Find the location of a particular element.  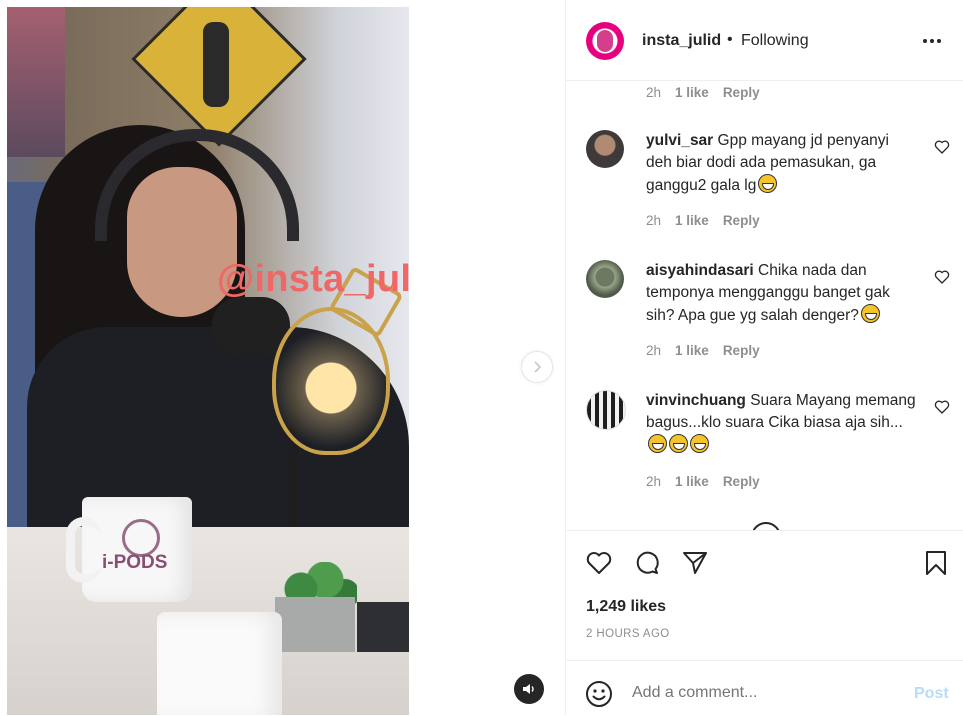

plant-pot is located at coordinates (315, 624).